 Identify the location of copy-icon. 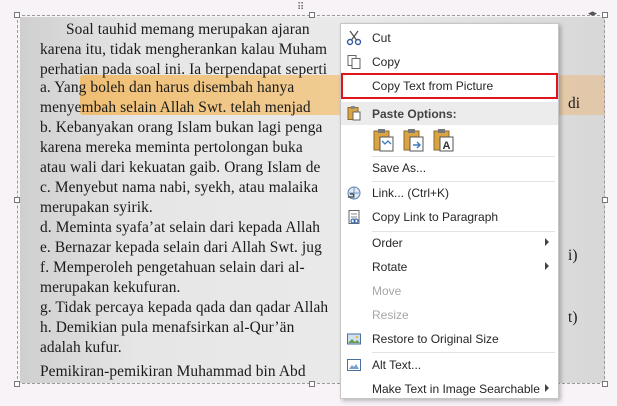
(354, 62).